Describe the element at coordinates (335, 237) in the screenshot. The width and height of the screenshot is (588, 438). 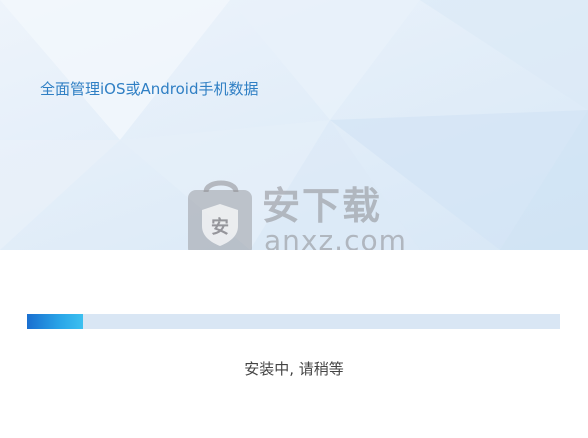
I see `watermark-url: anxz.com` at that location.